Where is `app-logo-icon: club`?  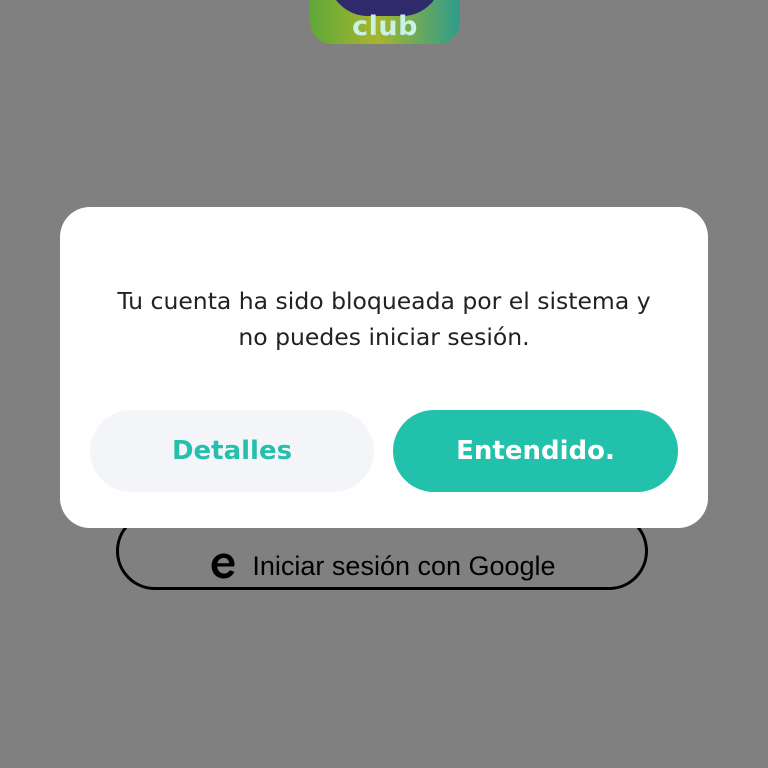 app-logo-icon: club is located at coordinates (385, 22).